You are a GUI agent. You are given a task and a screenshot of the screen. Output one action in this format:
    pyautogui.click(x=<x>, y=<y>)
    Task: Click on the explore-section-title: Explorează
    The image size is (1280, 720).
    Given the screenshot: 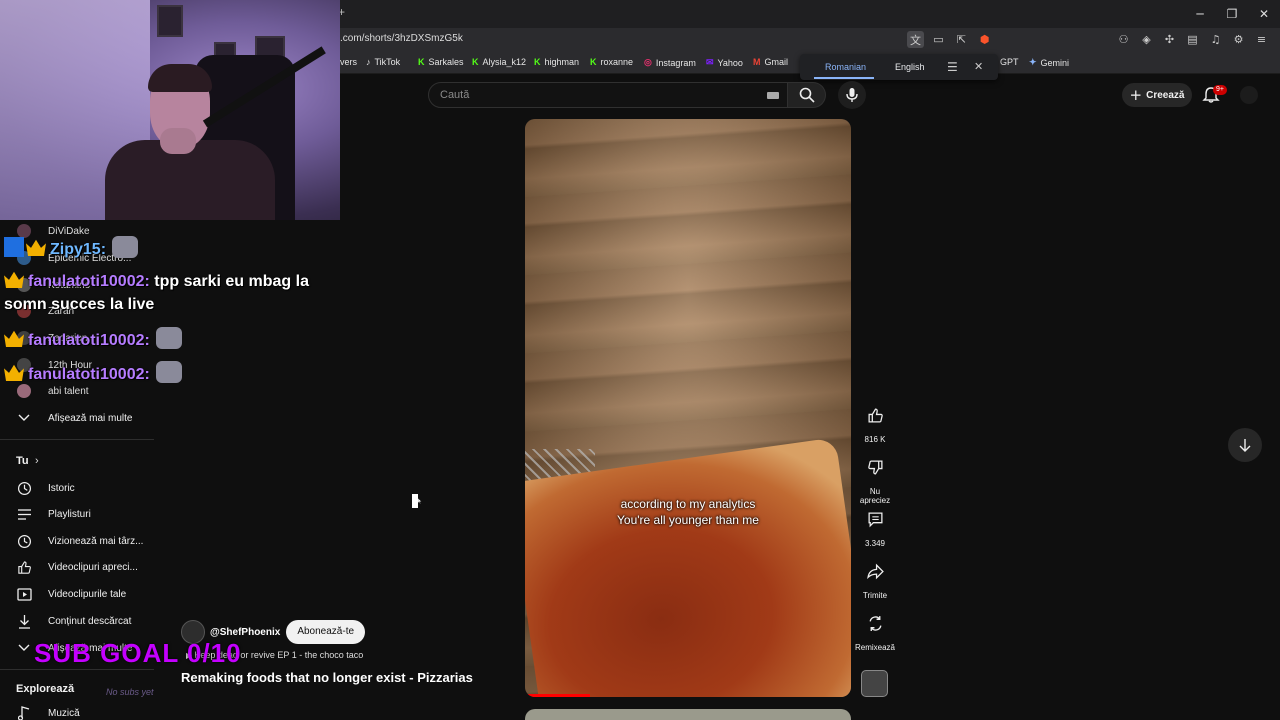 What is the action you would take?
    pyautogui.click(x=45, y=689)
    